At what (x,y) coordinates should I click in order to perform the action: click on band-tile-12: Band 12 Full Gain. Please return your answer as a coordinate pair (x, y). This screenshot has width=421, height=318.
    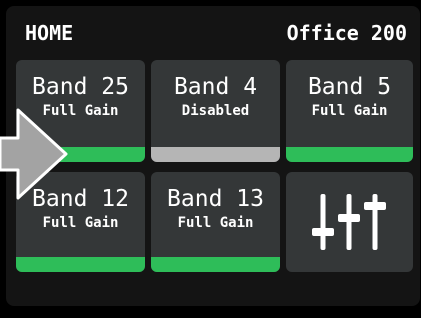
    Looking at the image, I should click on (80, 222).